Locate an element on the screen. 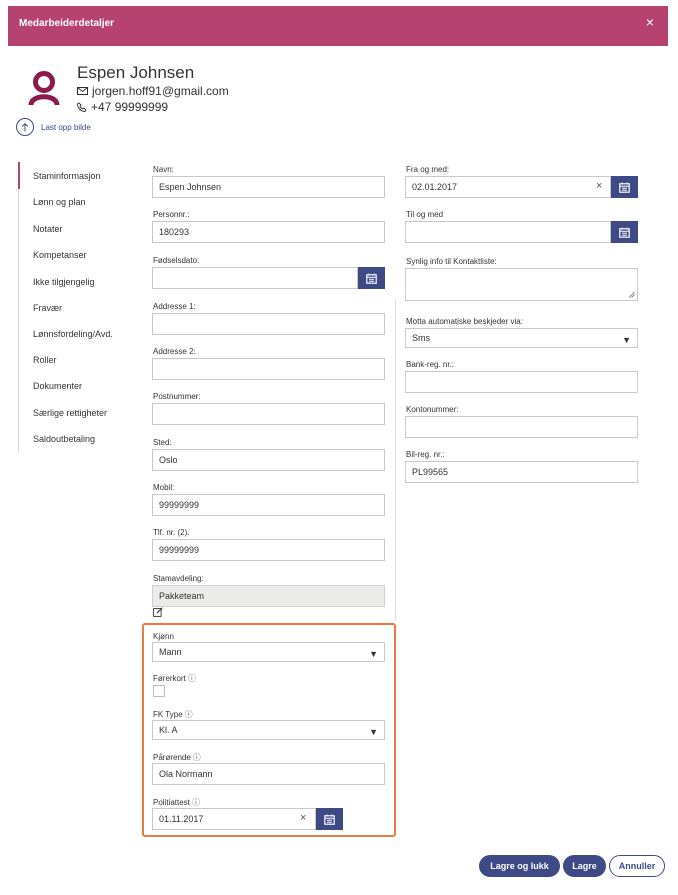  politiattest-calendar-button is located at coordinates (329, 819).